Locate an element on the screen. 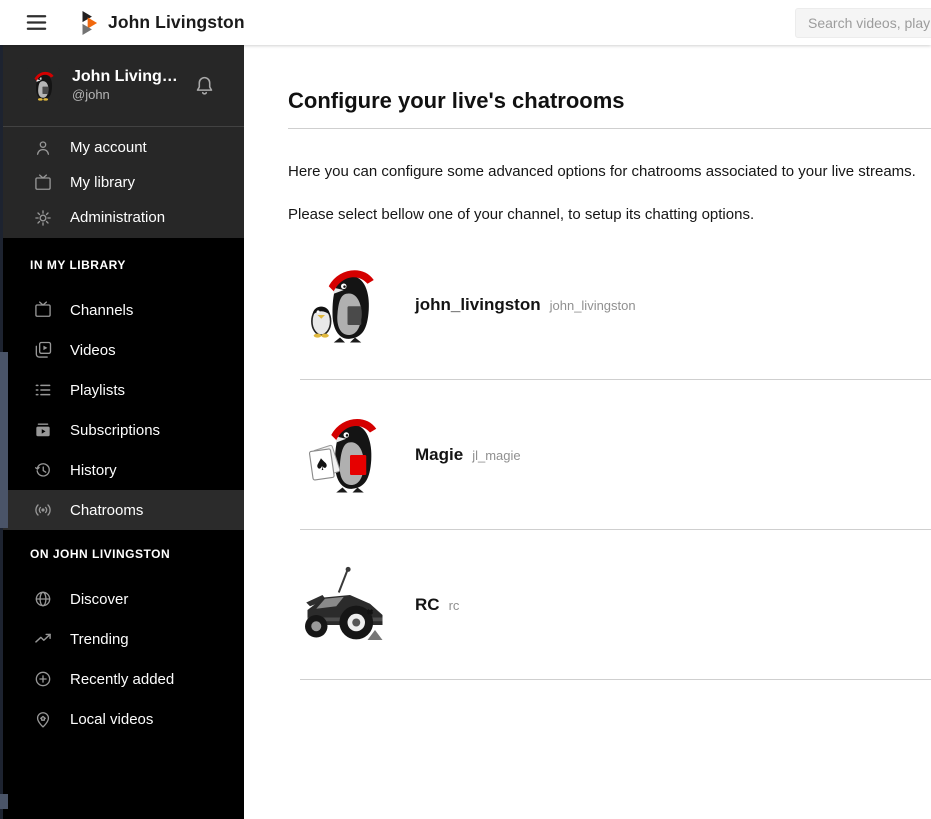 Image resolution: width=931 pixels, height=819 pixels. sidebar-item-my-account: My account is located at coordinates (122, 147).